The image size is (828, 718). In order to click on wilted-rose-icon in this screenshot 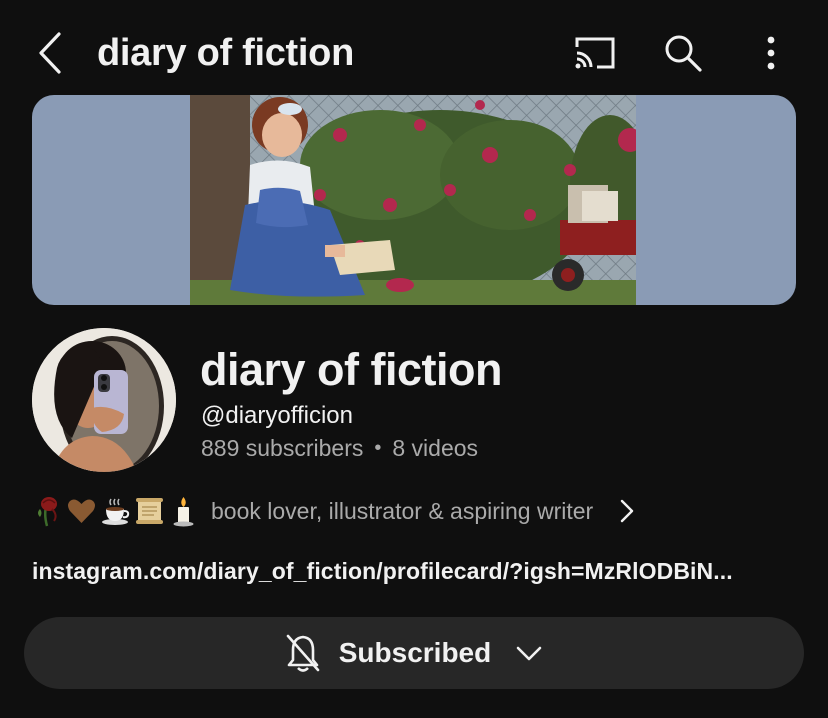, I will do `click(47, 512)`.